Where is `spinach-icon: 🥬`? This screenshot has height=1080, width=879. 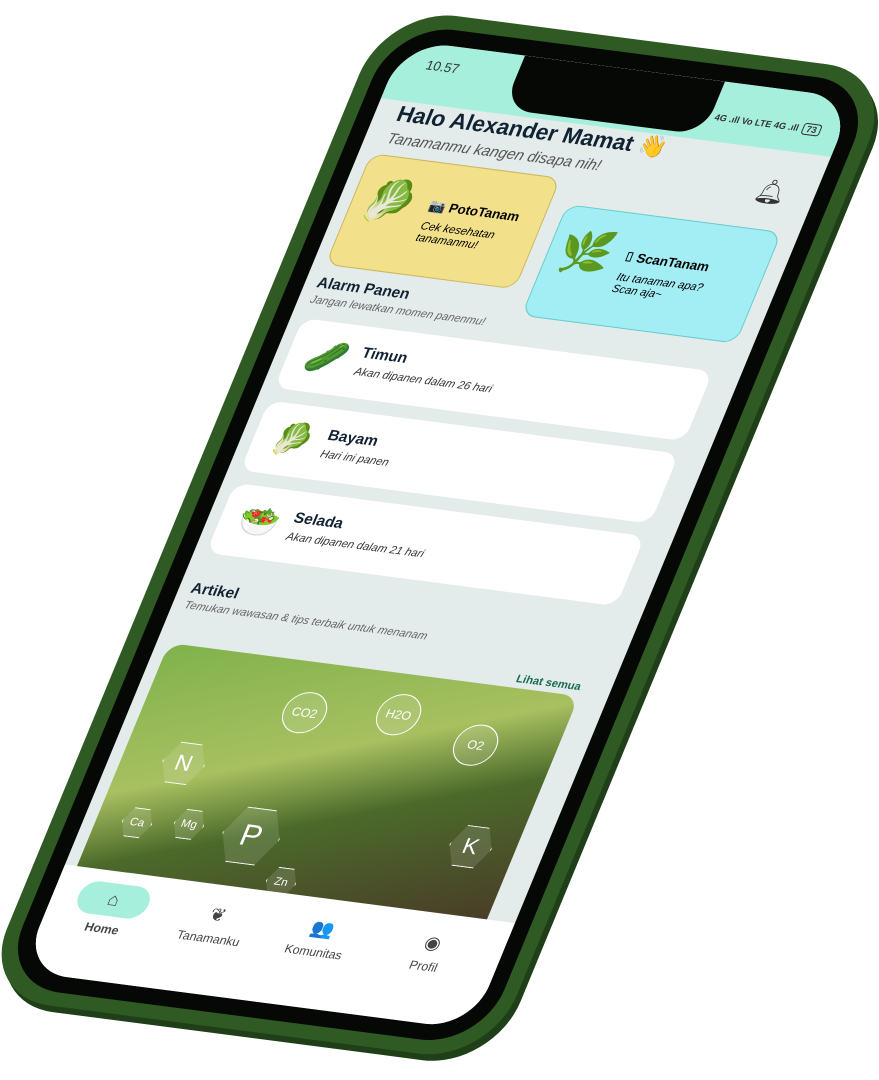
spinach-icon: 🥬 is located at coordinates (293, 439).